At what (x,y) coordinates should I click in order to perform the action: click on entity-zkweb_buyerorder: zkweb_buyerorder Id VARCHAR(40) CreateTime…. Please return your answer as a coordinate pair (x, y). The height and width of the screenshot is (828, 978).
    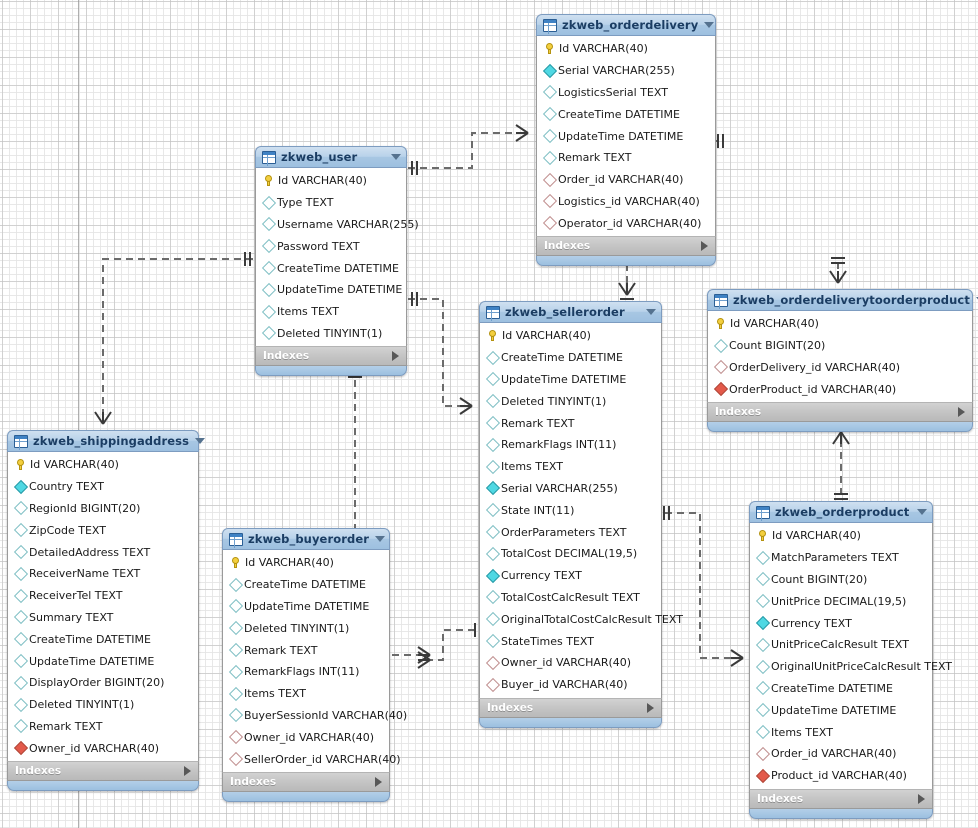
    Looking at the image, I should click on (314, 665).